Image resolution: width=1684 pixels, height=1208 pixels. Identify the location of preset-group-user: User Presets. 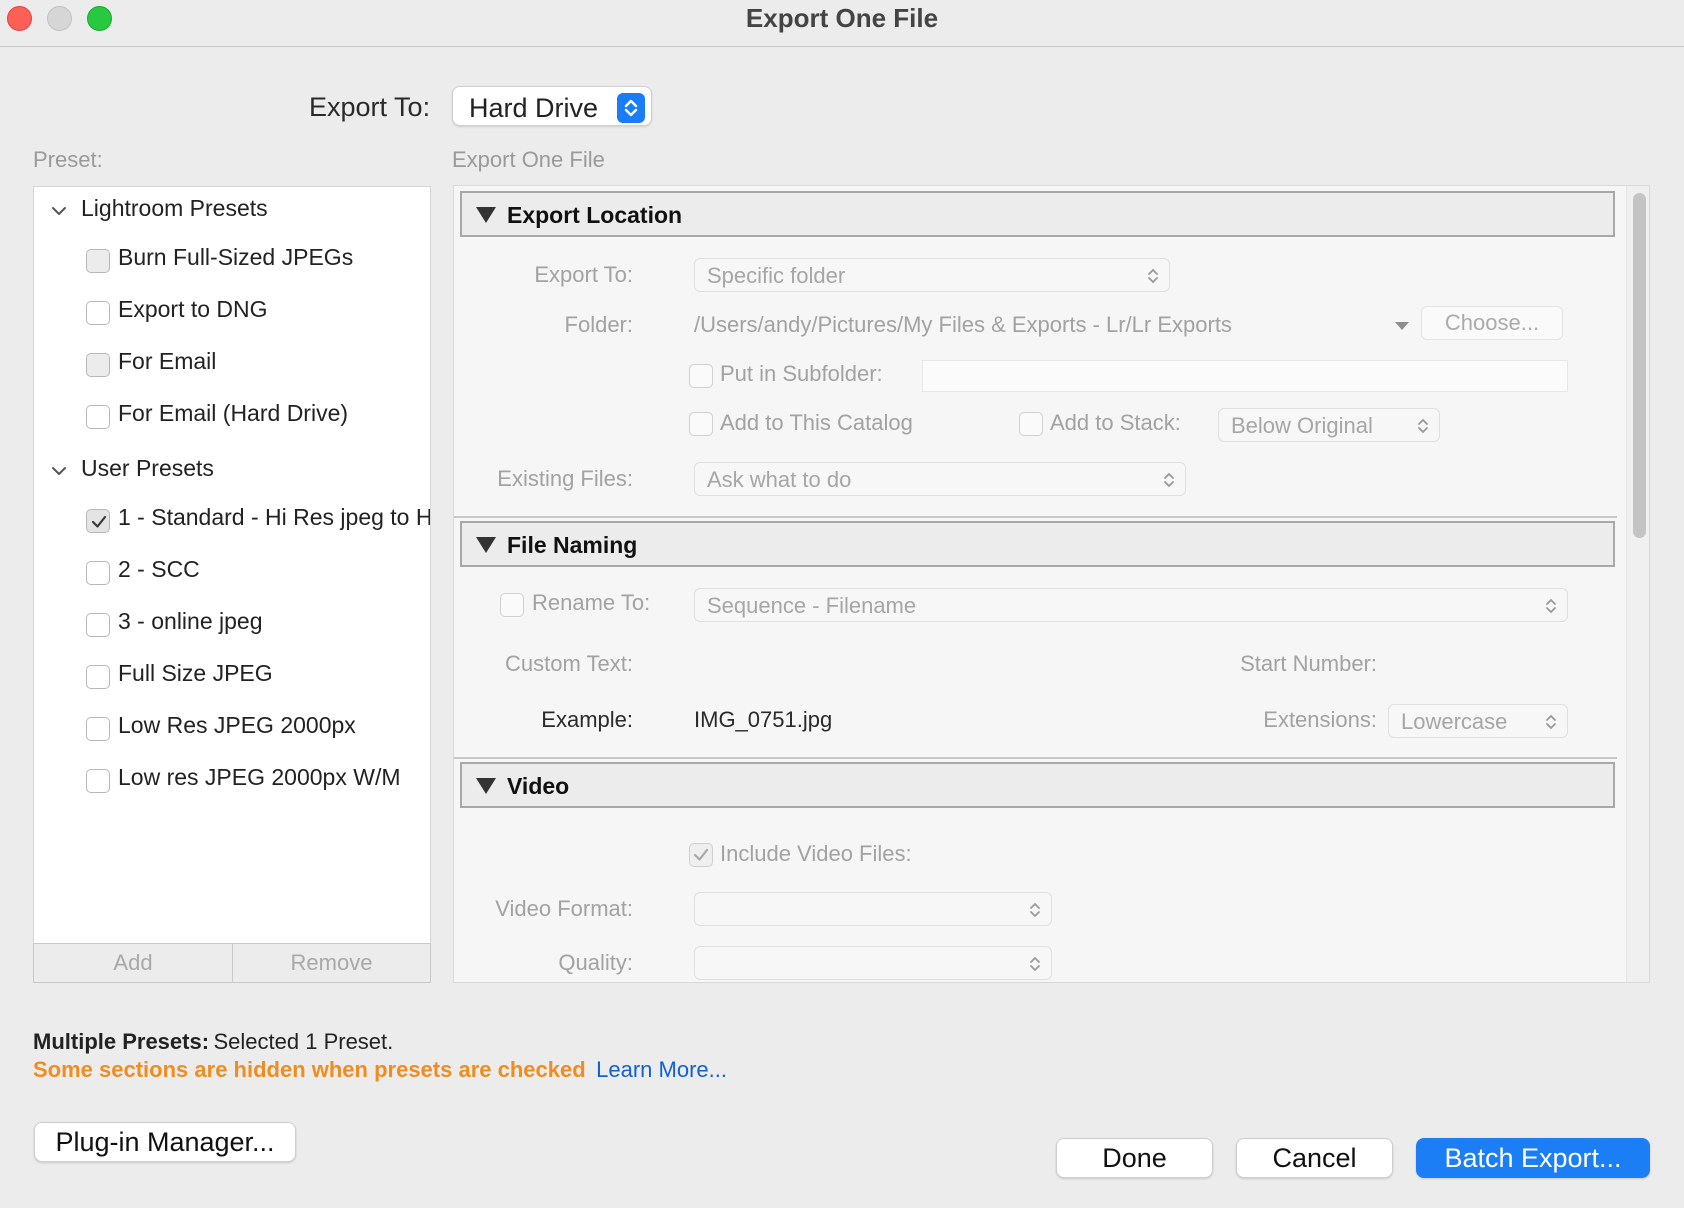
(232, 470).